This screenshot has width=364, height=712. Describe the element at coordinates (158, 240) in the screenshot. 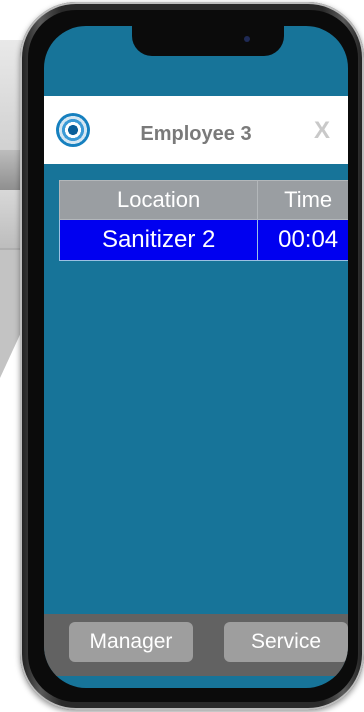

I see `location-cell: Sanitizer 2` at that location.